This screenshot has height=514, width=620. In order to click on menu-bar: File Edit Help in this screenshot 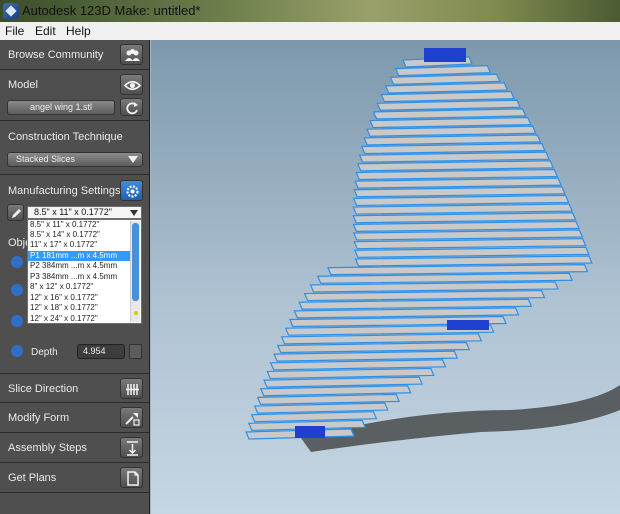, I will do `click(310, 31)`.